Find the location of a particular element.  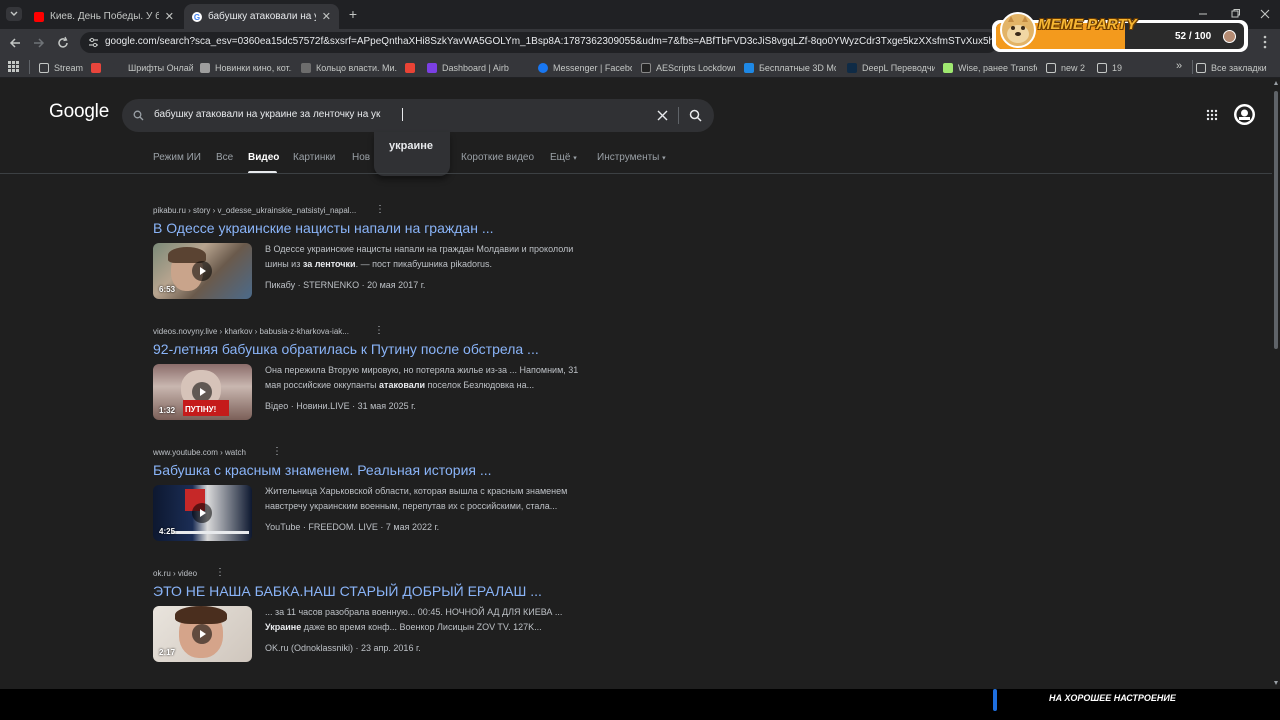

page-scrollbar is located at coordinates (1276, 384).